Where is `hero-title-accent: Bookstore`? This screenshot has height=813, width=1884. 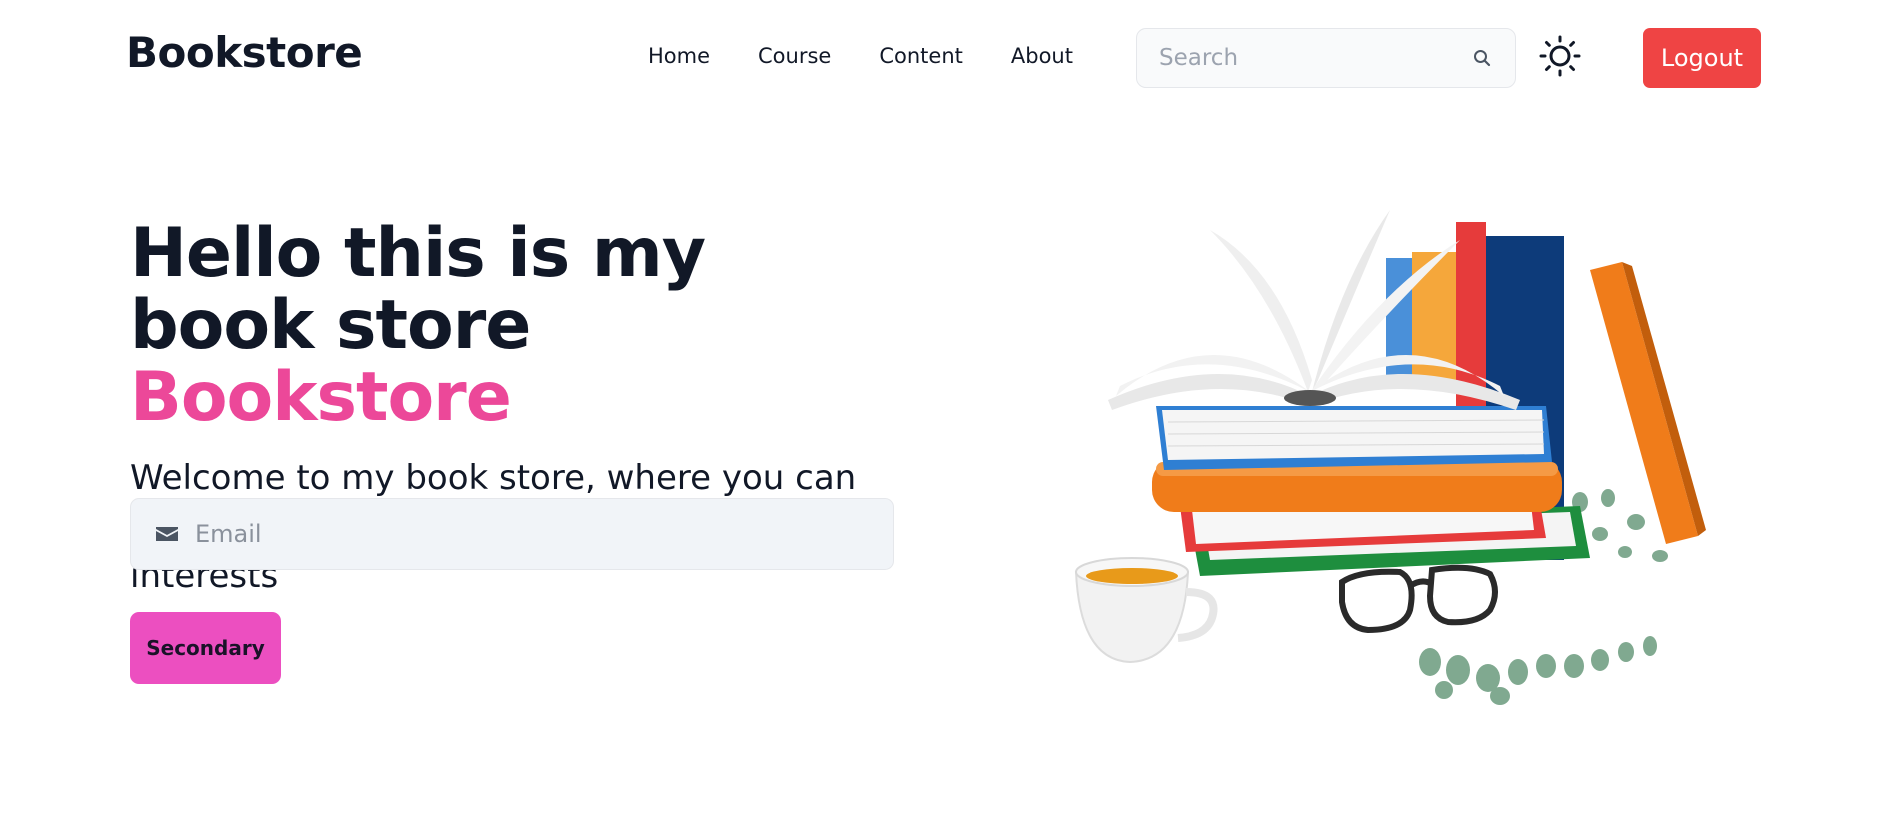
hero-title-accent: Bookstore is located at coordinates (321, 397).